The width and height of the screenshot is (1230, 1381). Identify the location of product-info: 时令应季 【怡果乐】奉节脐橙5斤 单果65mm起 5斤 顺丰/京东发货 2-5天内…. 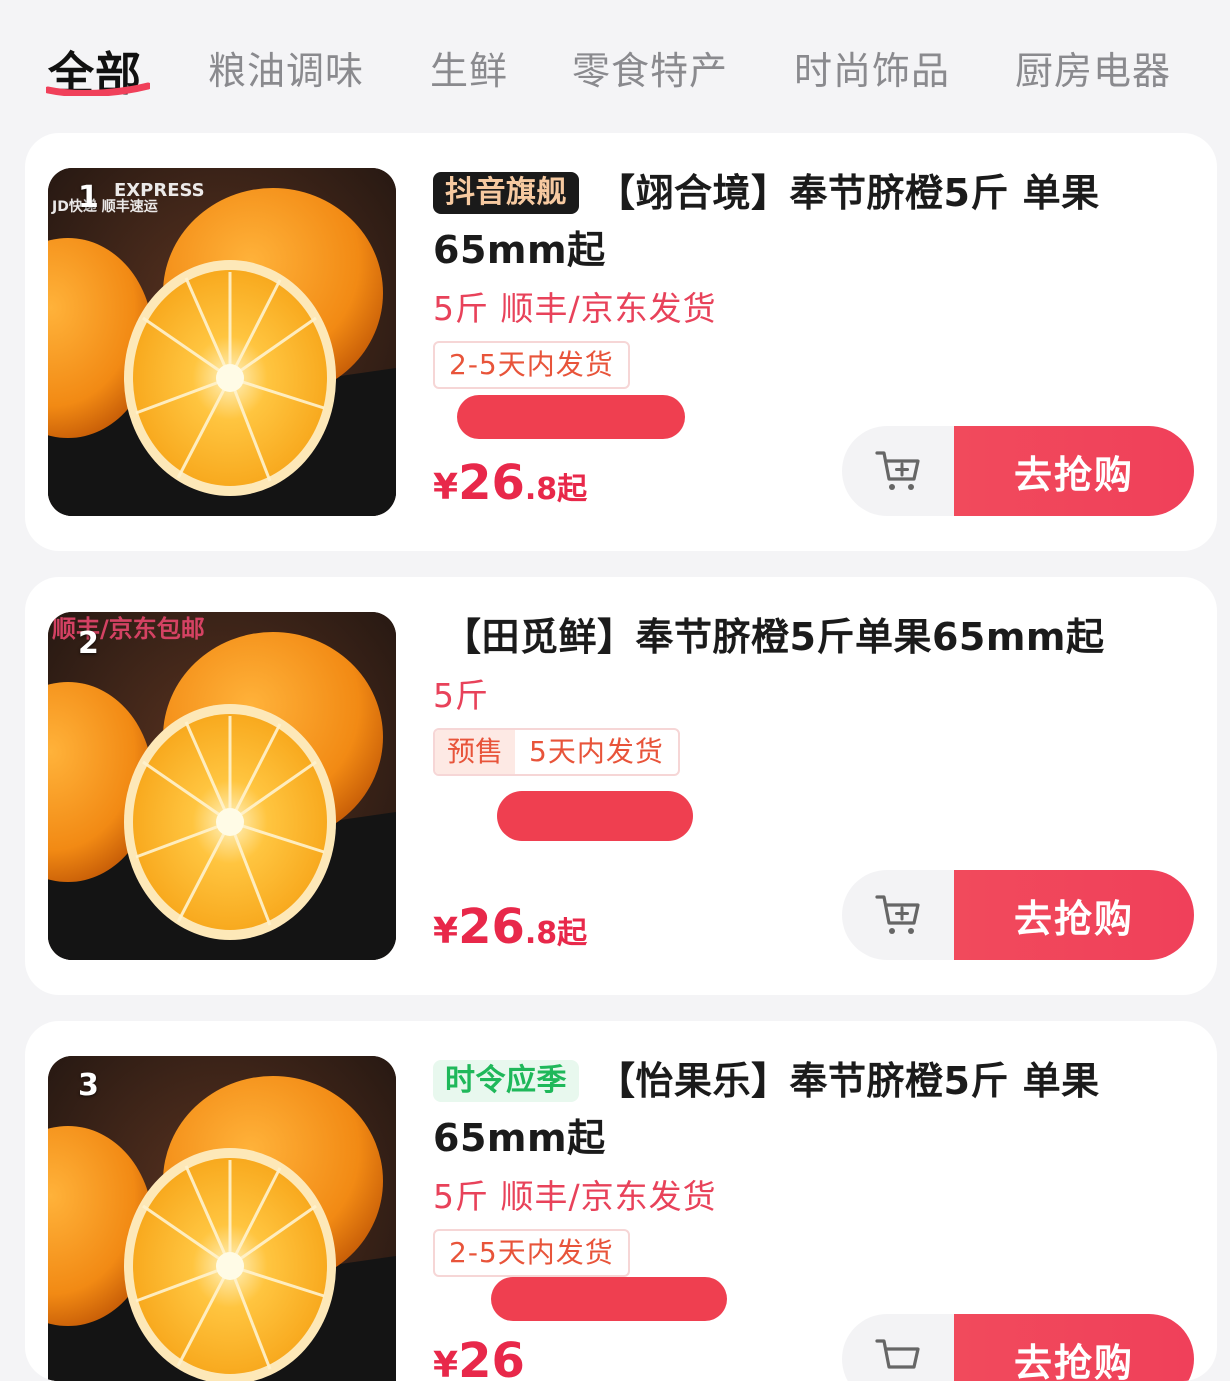
(813, 1165).